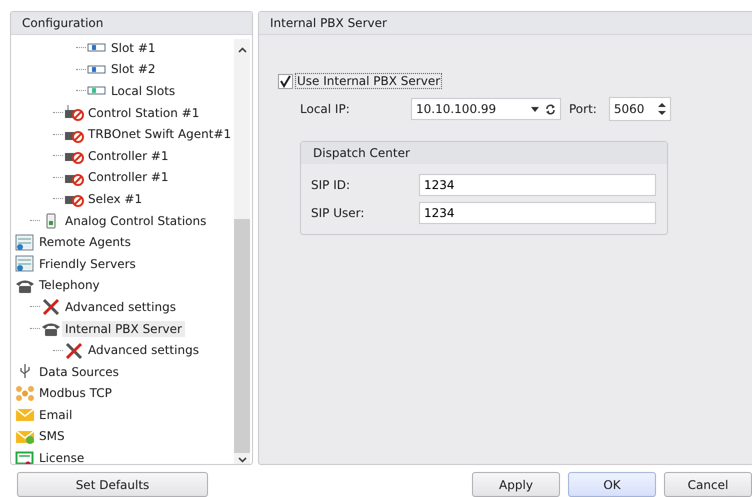 The height and width of the screenshot is (497, 752). Describe the element at coordinates (486, 109) in the screenshot. I see `ip-dropdown: 10.10.100.99` at that location.